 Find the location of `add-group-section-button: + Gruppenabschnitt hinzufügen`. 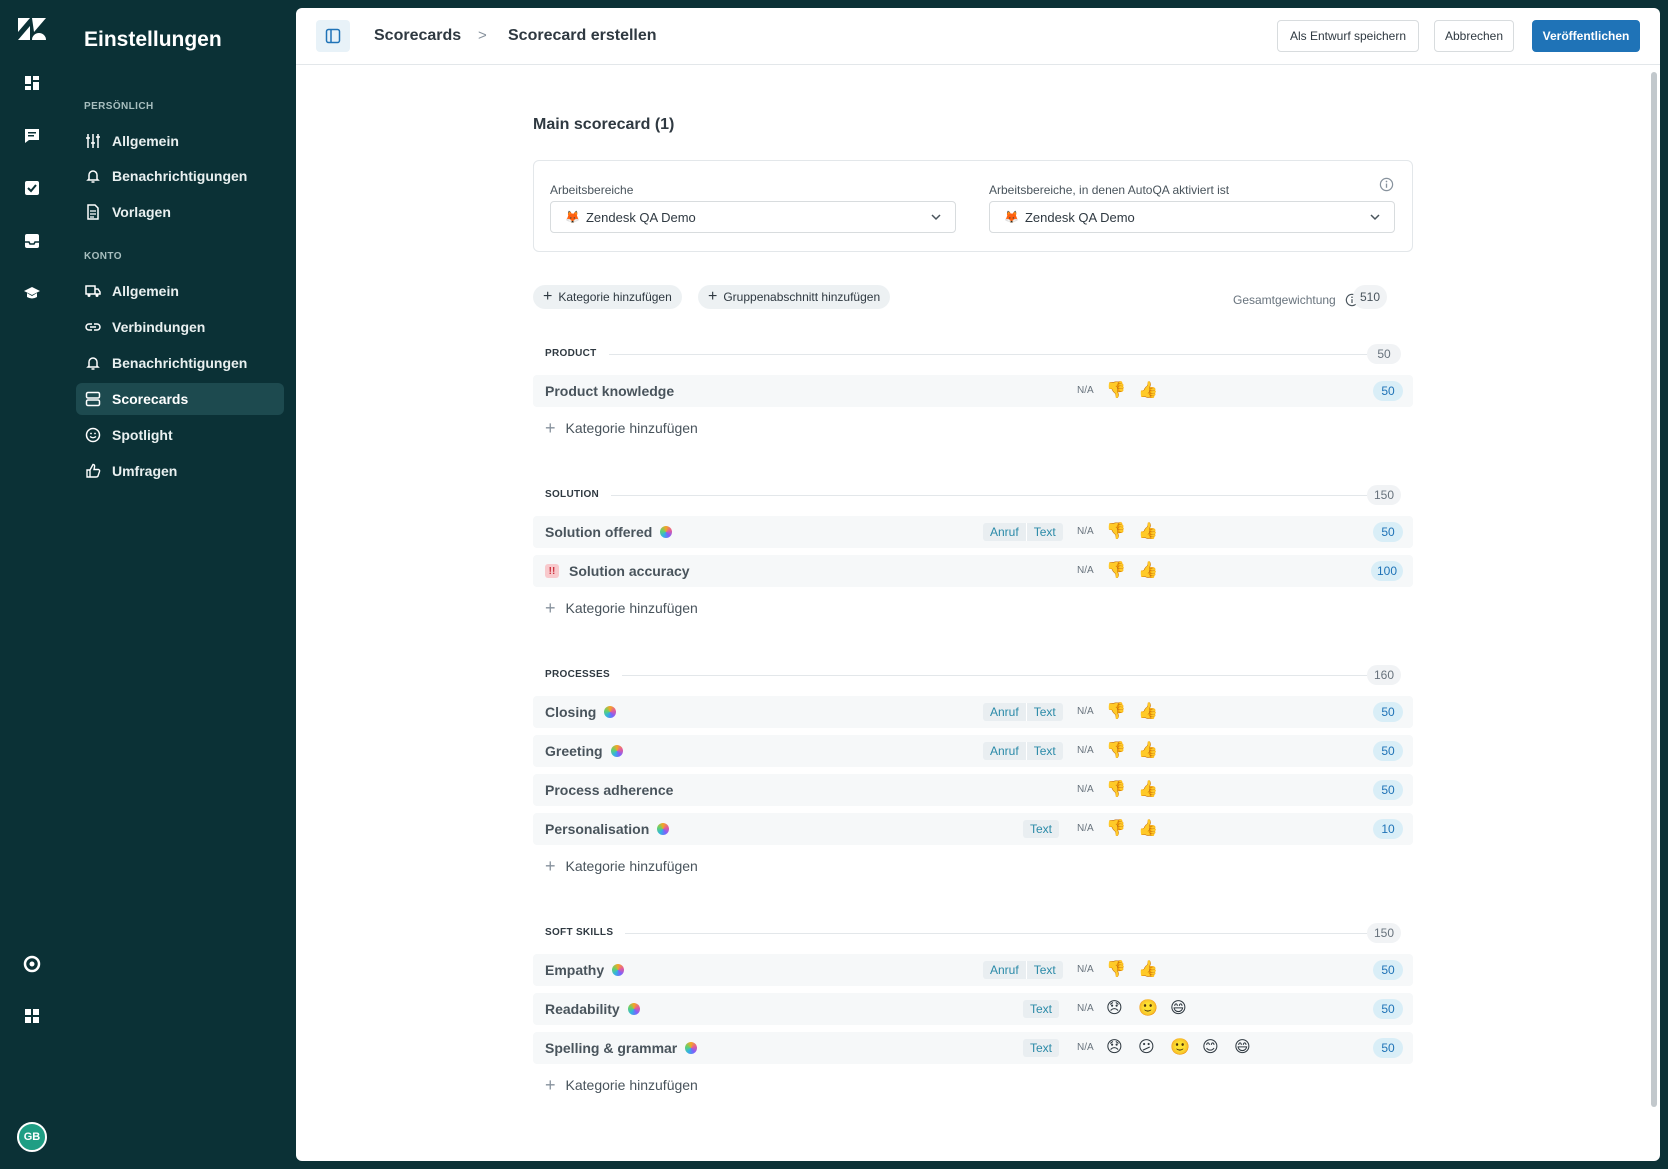

add-group-section-button: + Gruppenabschnitt hinzufügen is located at coordinates (794, 297).